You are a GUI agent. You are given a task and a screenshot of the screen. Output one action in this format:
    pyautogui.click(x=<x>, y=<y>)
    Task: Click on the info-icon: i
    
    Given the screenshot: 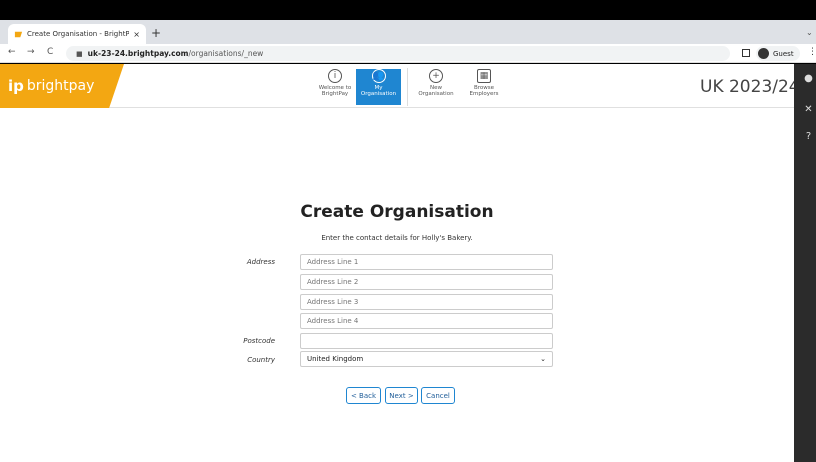 What is the action you would take?
    pyautogui.click(x=335, y=76)
    